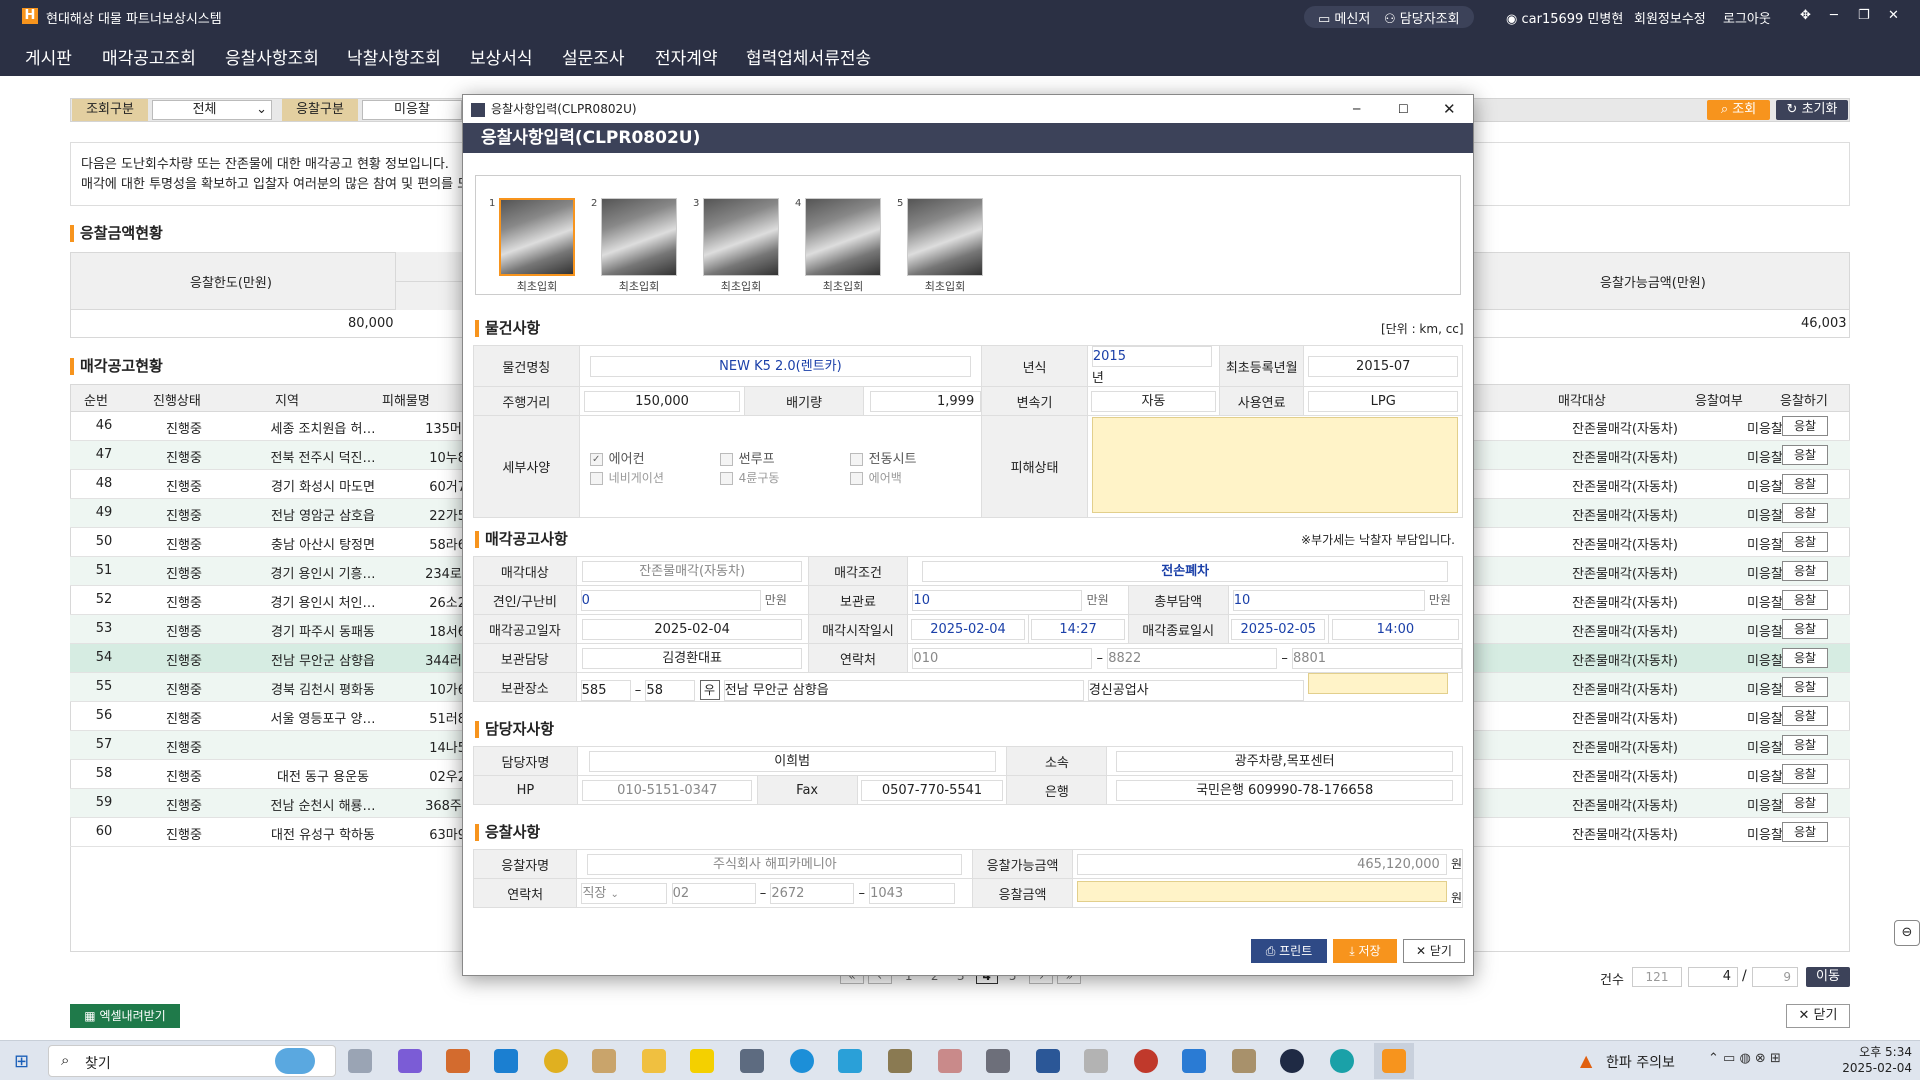  Describe the element at coordinates (1192, 658) in the screenshot. I see `keeper-phone-2: 8822` at that location.